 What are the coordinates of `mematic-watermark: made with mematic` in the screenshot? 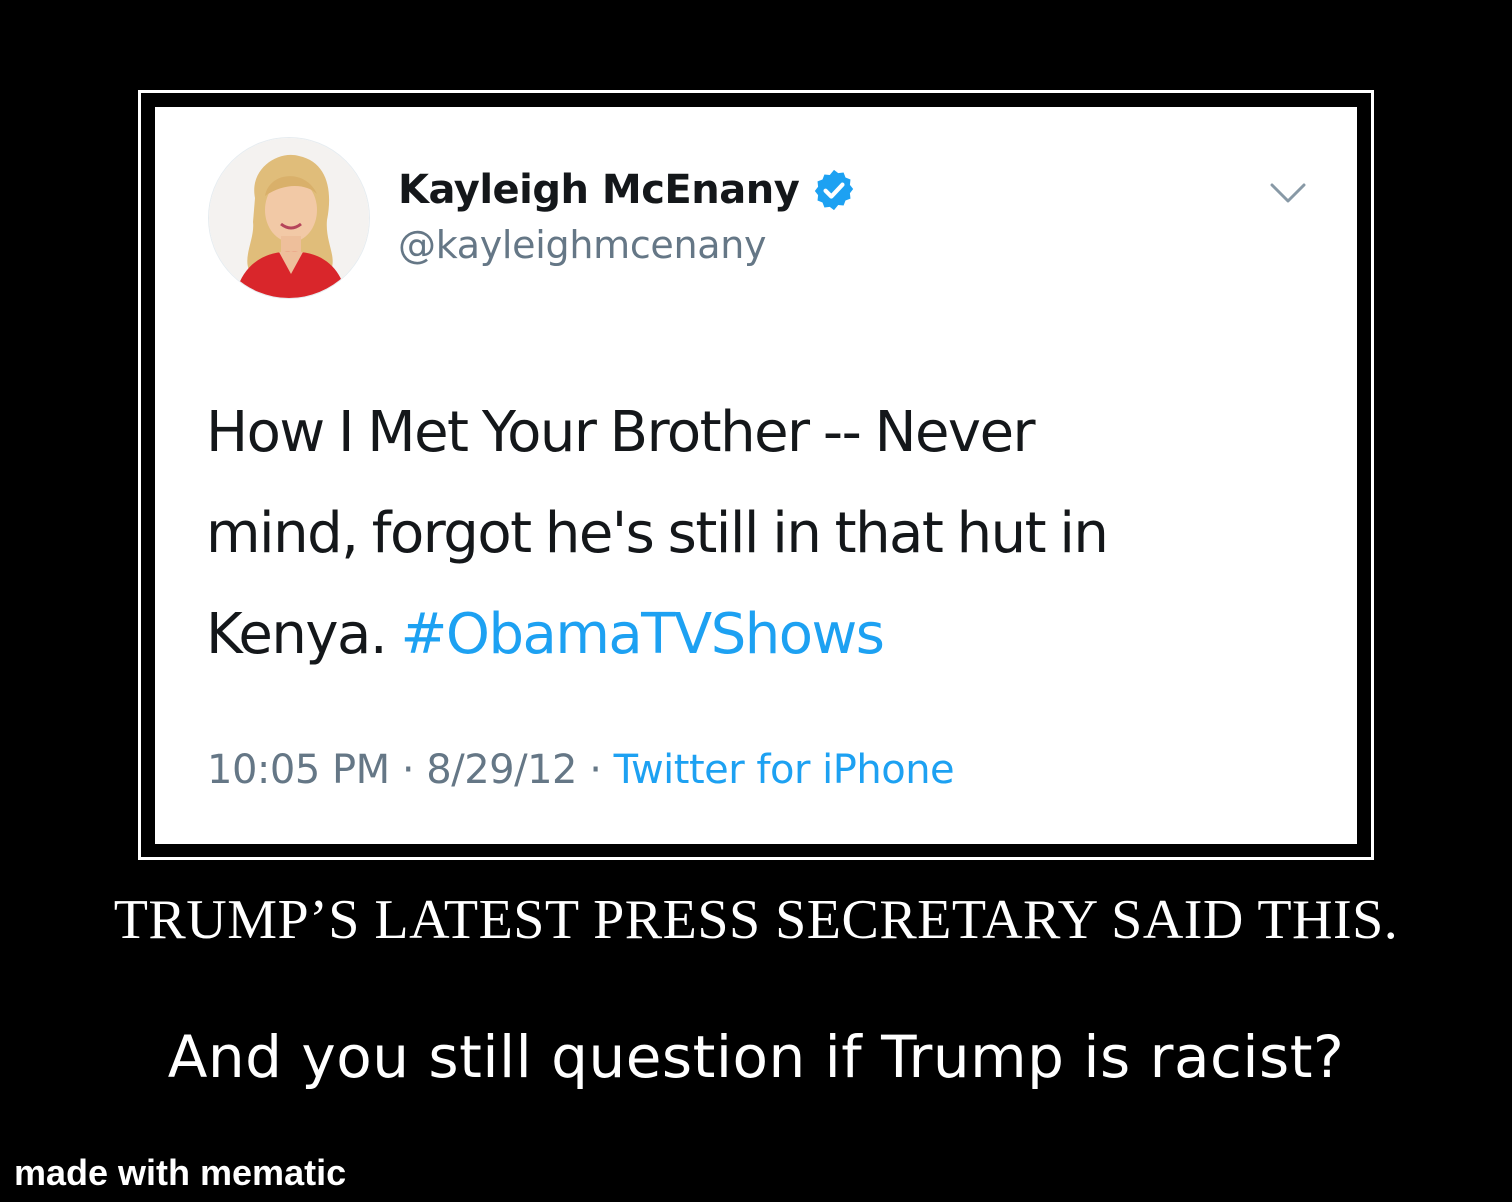 It's located at (180, 1172).